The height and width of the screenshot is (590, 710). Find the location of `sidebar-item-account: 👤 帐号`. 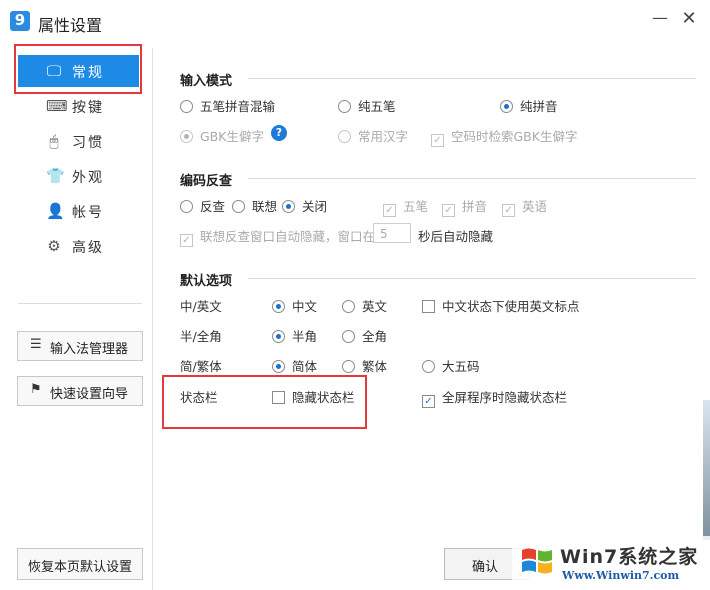

sidebar-item-account: 👤 帐号 is located at coordinates (78, 211).